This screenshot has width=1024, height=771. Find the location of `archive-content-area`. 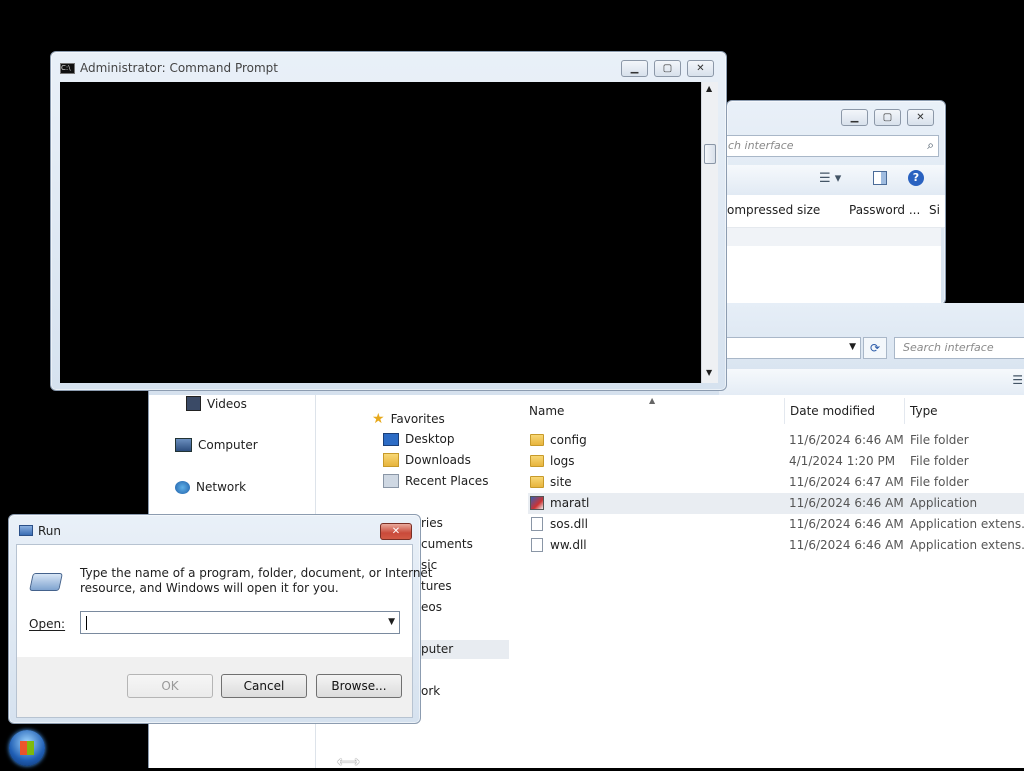

archive-content-area is located at coordinates (834, 275).